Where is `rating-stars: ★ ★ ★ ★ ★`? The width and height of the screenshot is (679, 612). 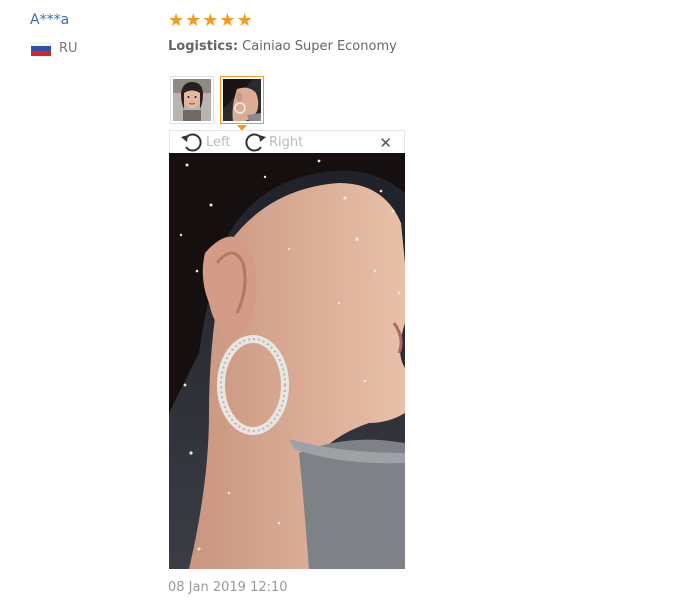
rating-stars: ★ ★ ★ ★ ★ is located at coordinates (210, 21).